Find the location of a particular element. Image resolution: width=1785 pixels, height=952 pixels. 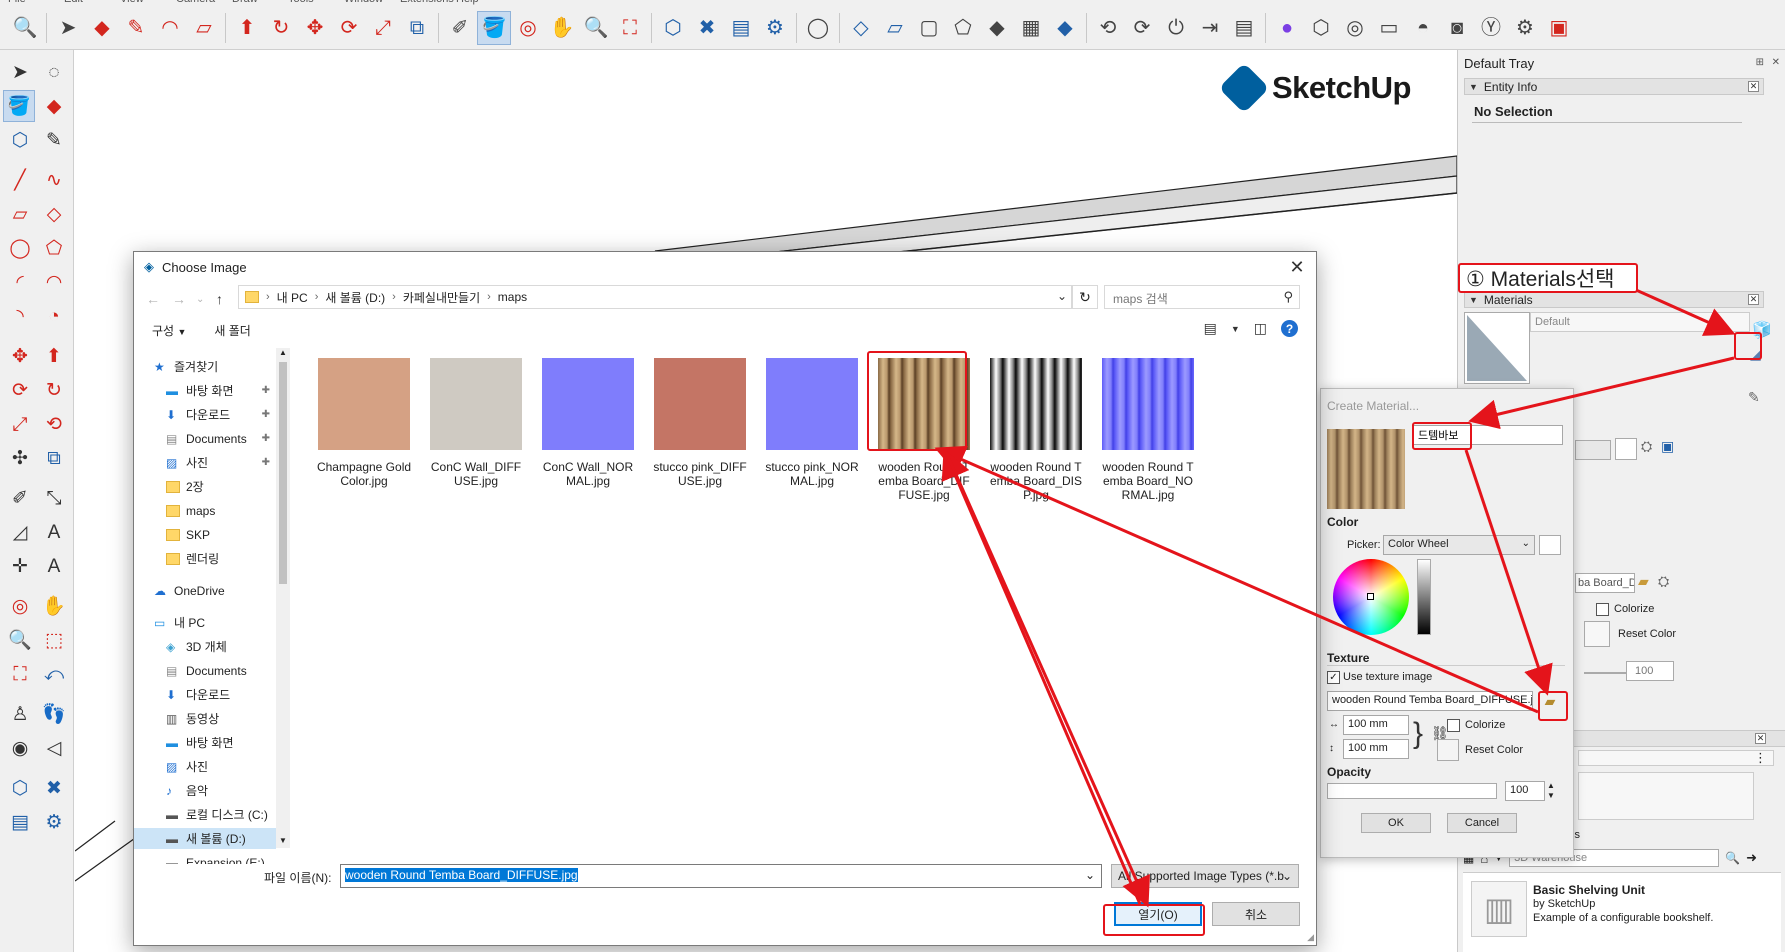

up-arrow-icon: ↑ is located at coordinates (219, 299).